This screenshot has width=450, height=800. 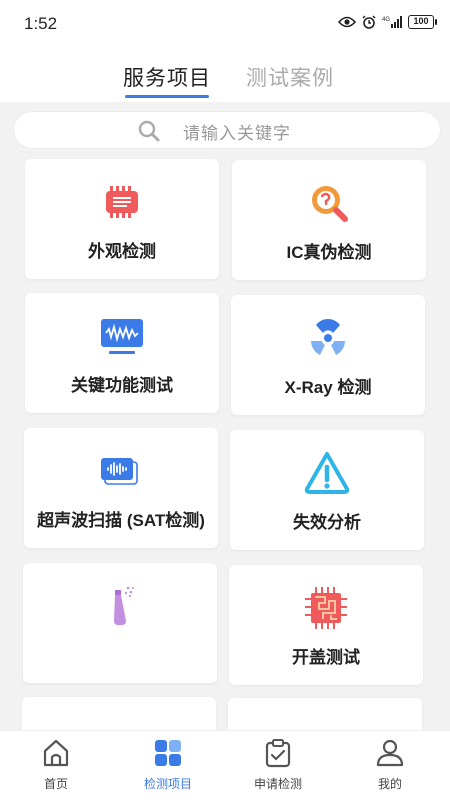 I want to click on monitor-wave-icon, so click(x=122, y=336).